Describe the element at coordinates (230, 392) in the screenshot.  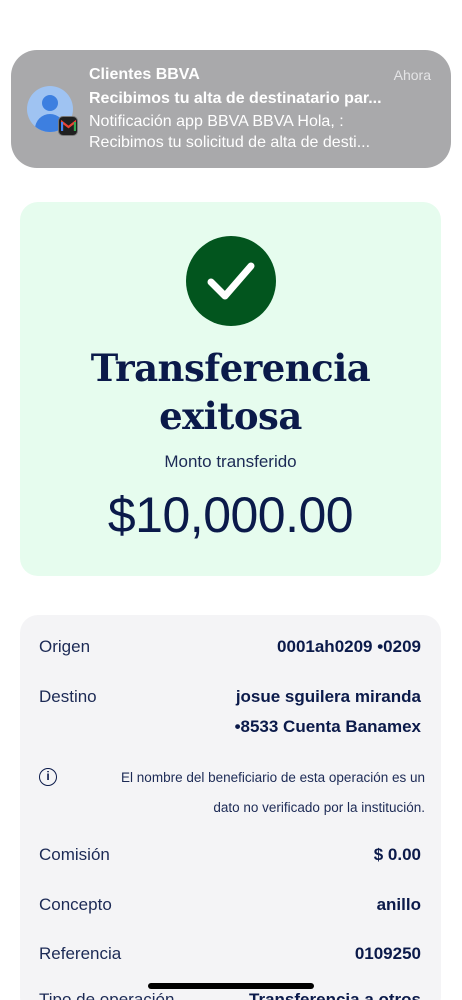
I see `success-title: Transferencia exitosa` at that location.